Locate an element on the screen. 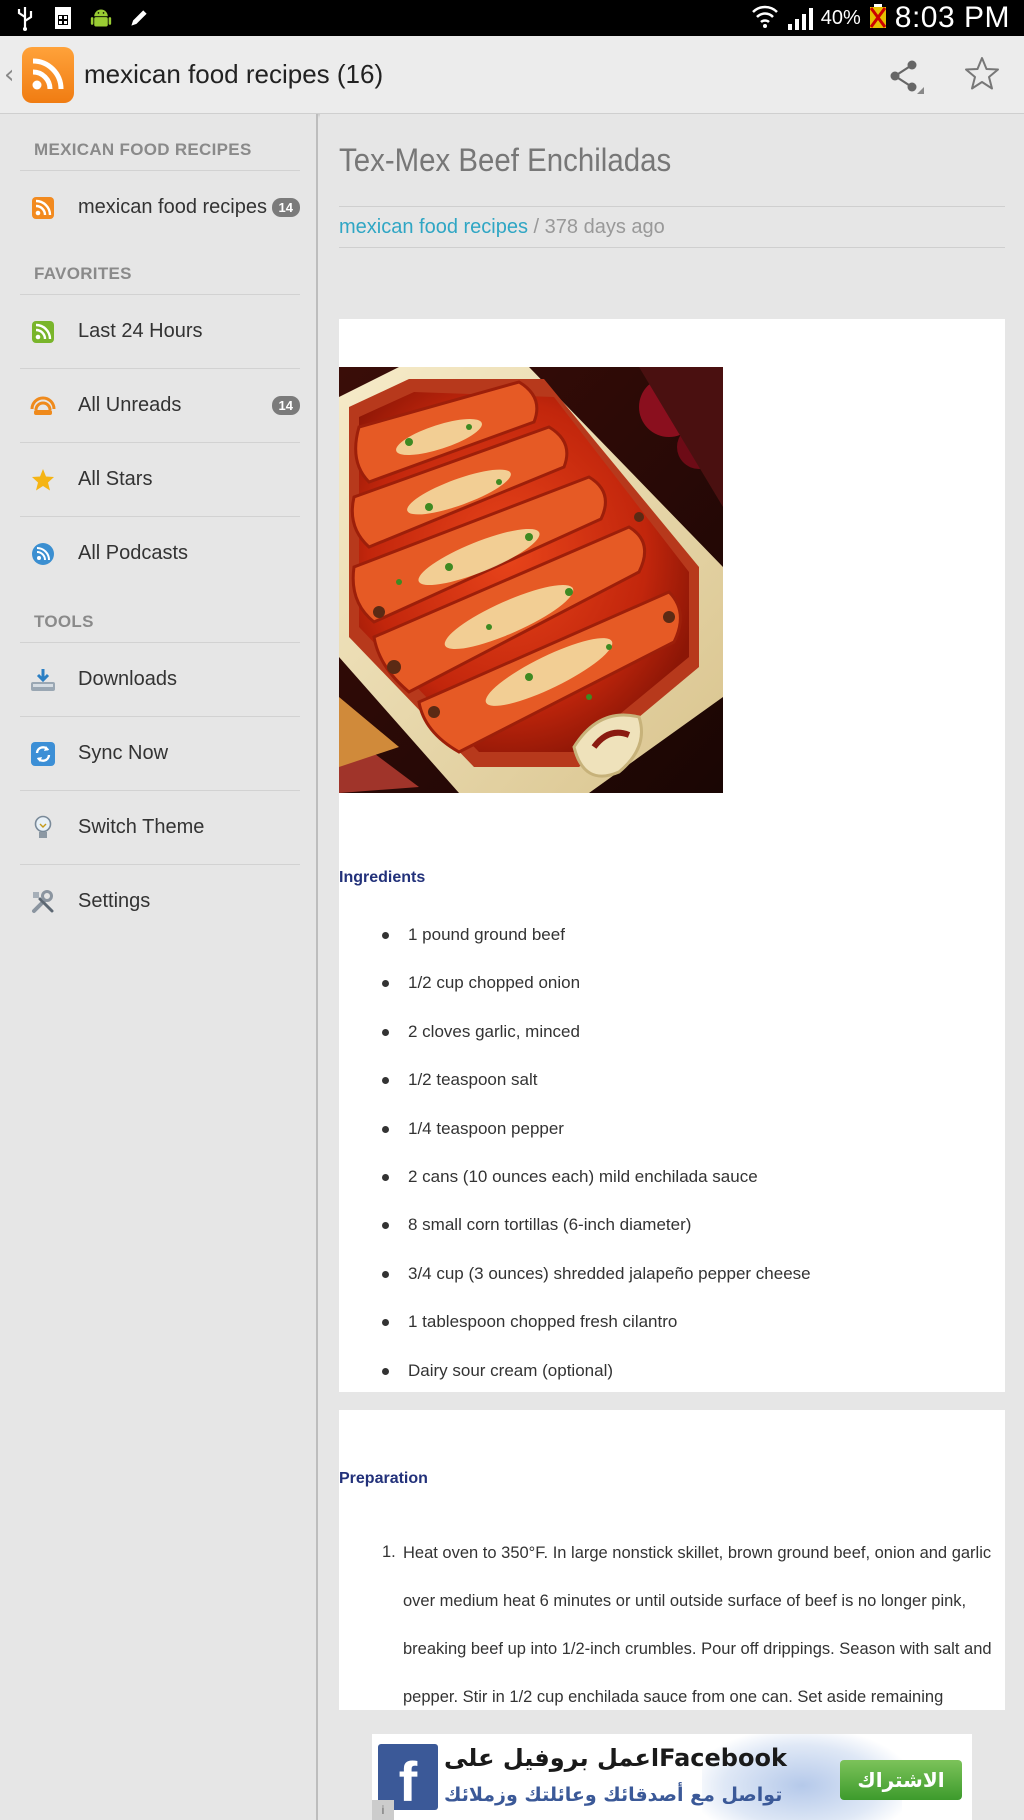  screen-title: mexican food recipes (16) is located at coordinates (234, 74).